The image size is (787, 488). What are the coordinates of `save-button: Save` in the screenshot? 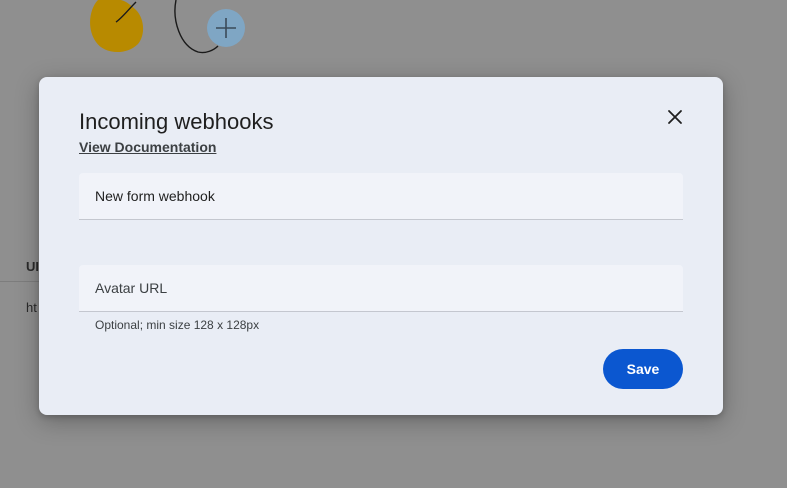 It's located at (643, 369).